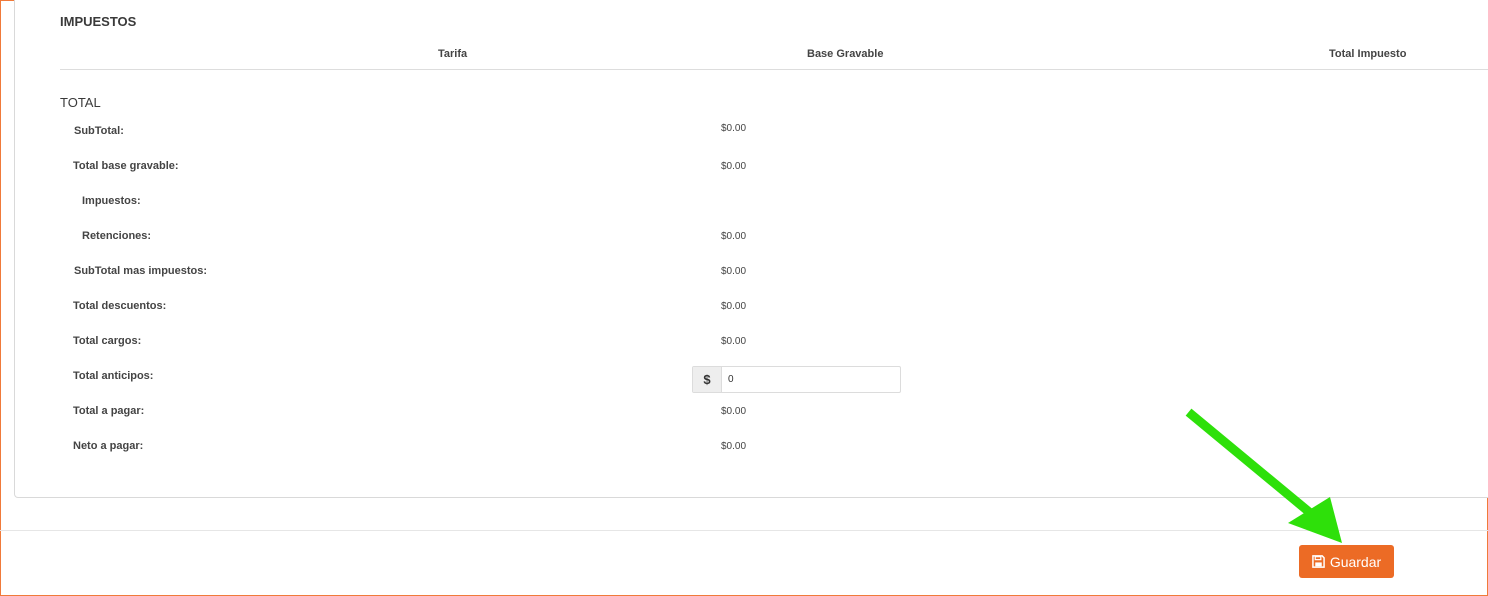  I want to click on total-anticipos-label: Total anticipos:, so click(113, 376).